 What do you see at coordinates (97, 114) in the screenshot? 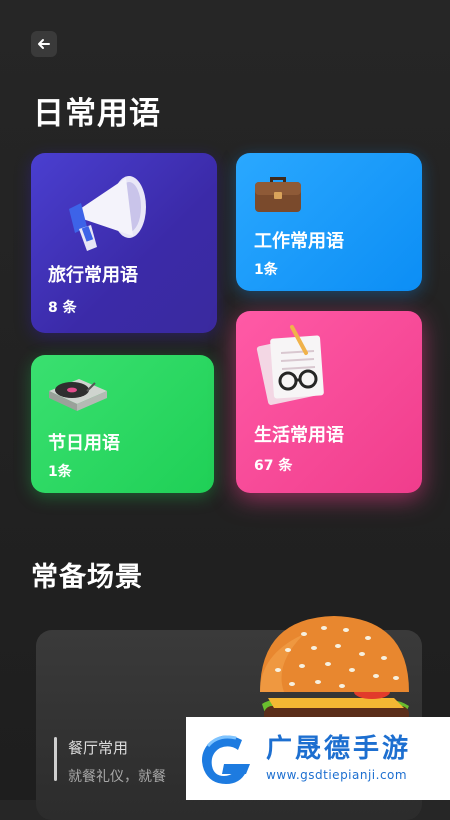
I see `section-title-daily: 日常用语` at bounding box center [97, 114].